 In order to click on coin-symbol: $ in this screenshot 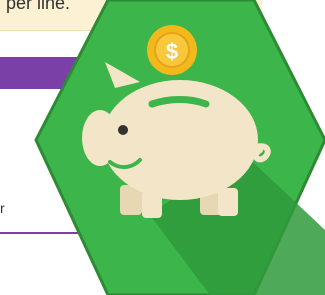, I will do `click(172, 51)`.